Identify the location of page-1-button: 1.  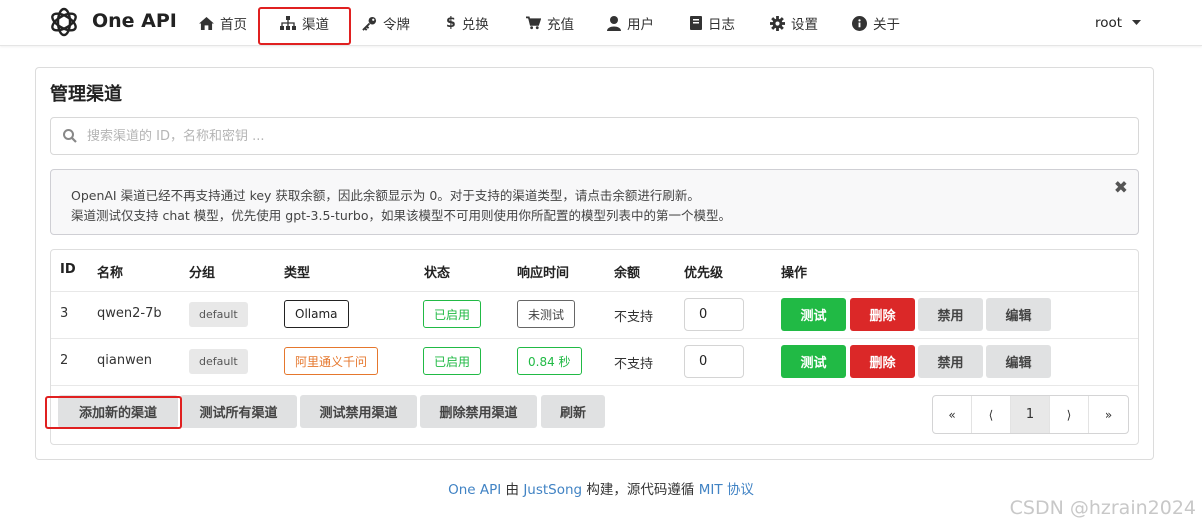
(1030, 414).